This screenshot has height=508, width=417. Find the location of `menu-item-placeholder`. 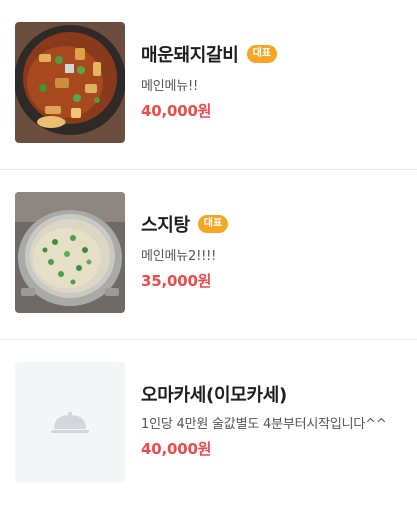

menu-item-placeholder is located at coordinates (70, 422).